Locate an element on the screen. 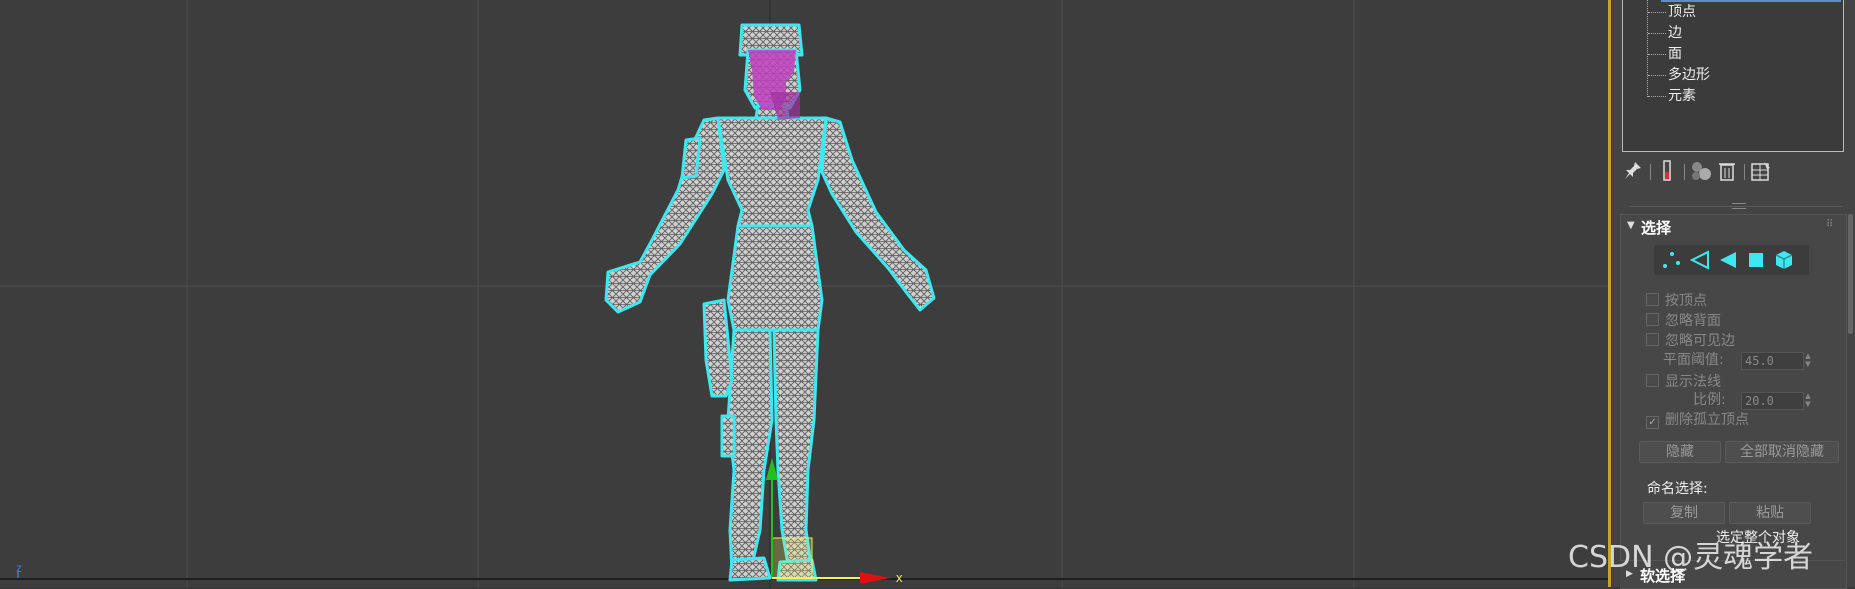  show-normals-checkbox is located at coordinates (1652, 380).